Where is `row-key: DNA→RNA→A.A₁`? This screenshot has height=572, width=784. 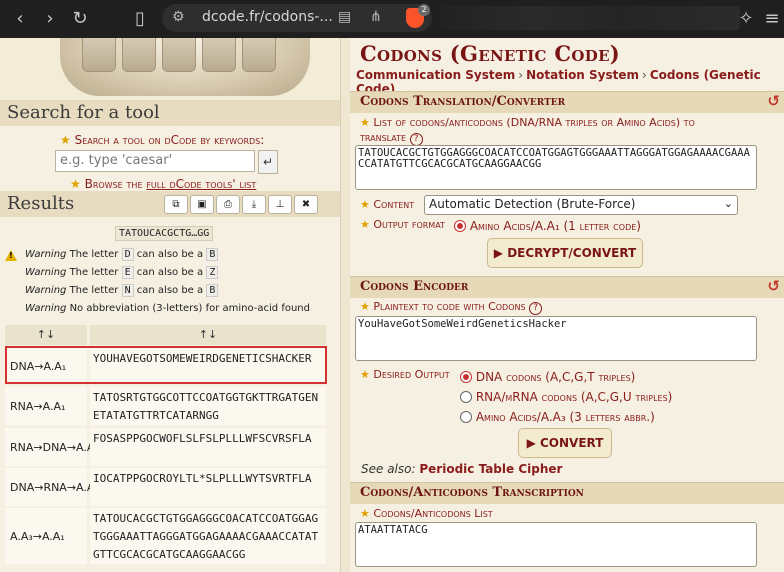 row-key: DNA→RNA→A.A₁ is located at coordinates (52, 487).